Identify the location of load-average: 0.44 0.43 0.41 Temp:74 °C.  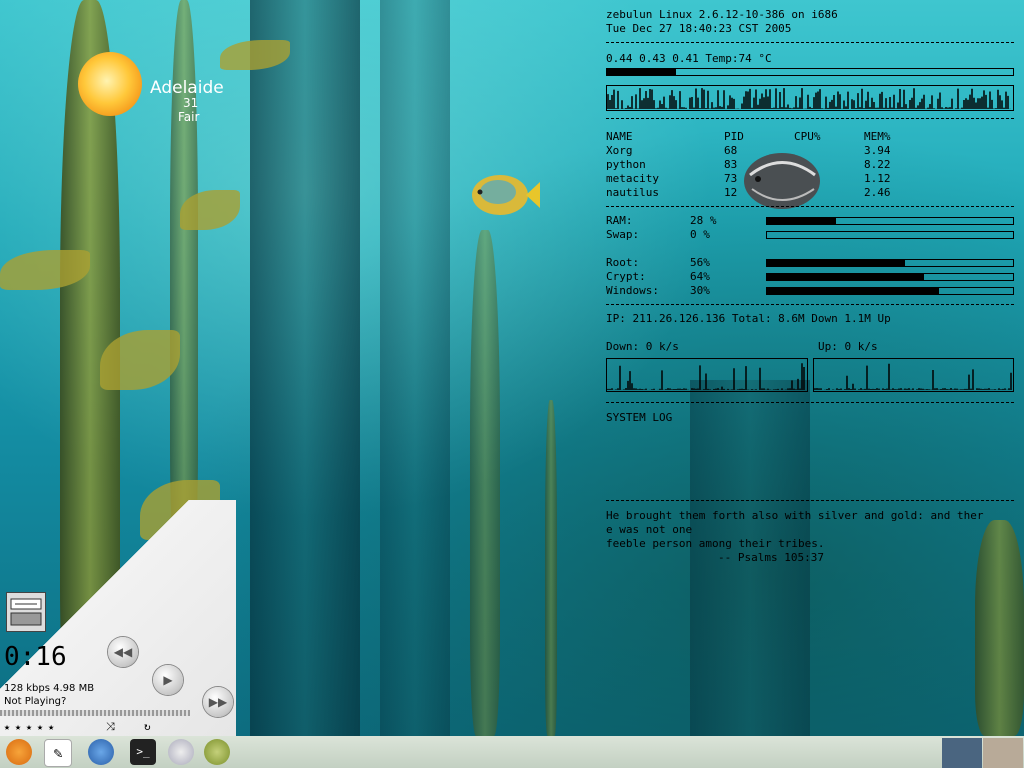
(689, 58).